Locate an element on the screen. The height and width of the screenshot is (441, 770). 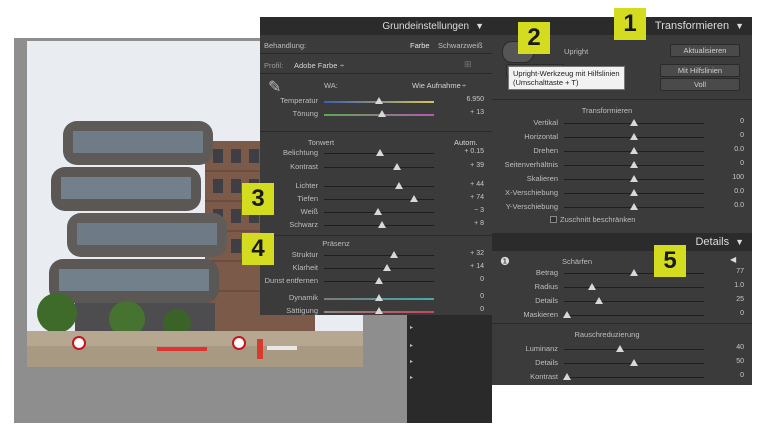
slider-value: 77 is located at coordinates (740, 271).